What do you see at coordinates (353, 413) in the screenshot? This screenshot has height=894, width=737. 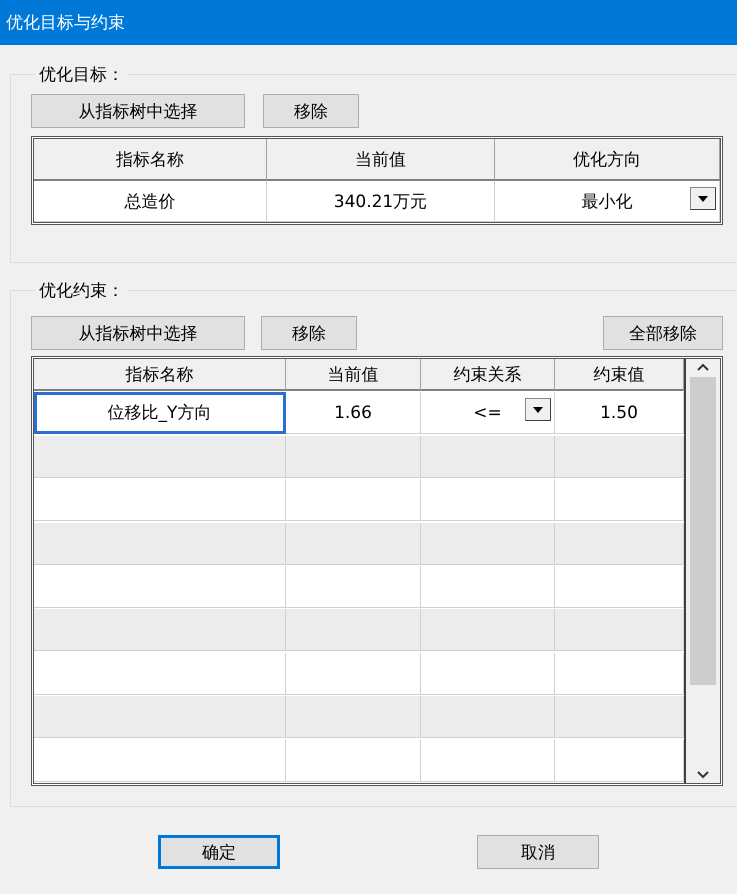 I see `table-cell: 1.66` at bounding box center [353, 413].